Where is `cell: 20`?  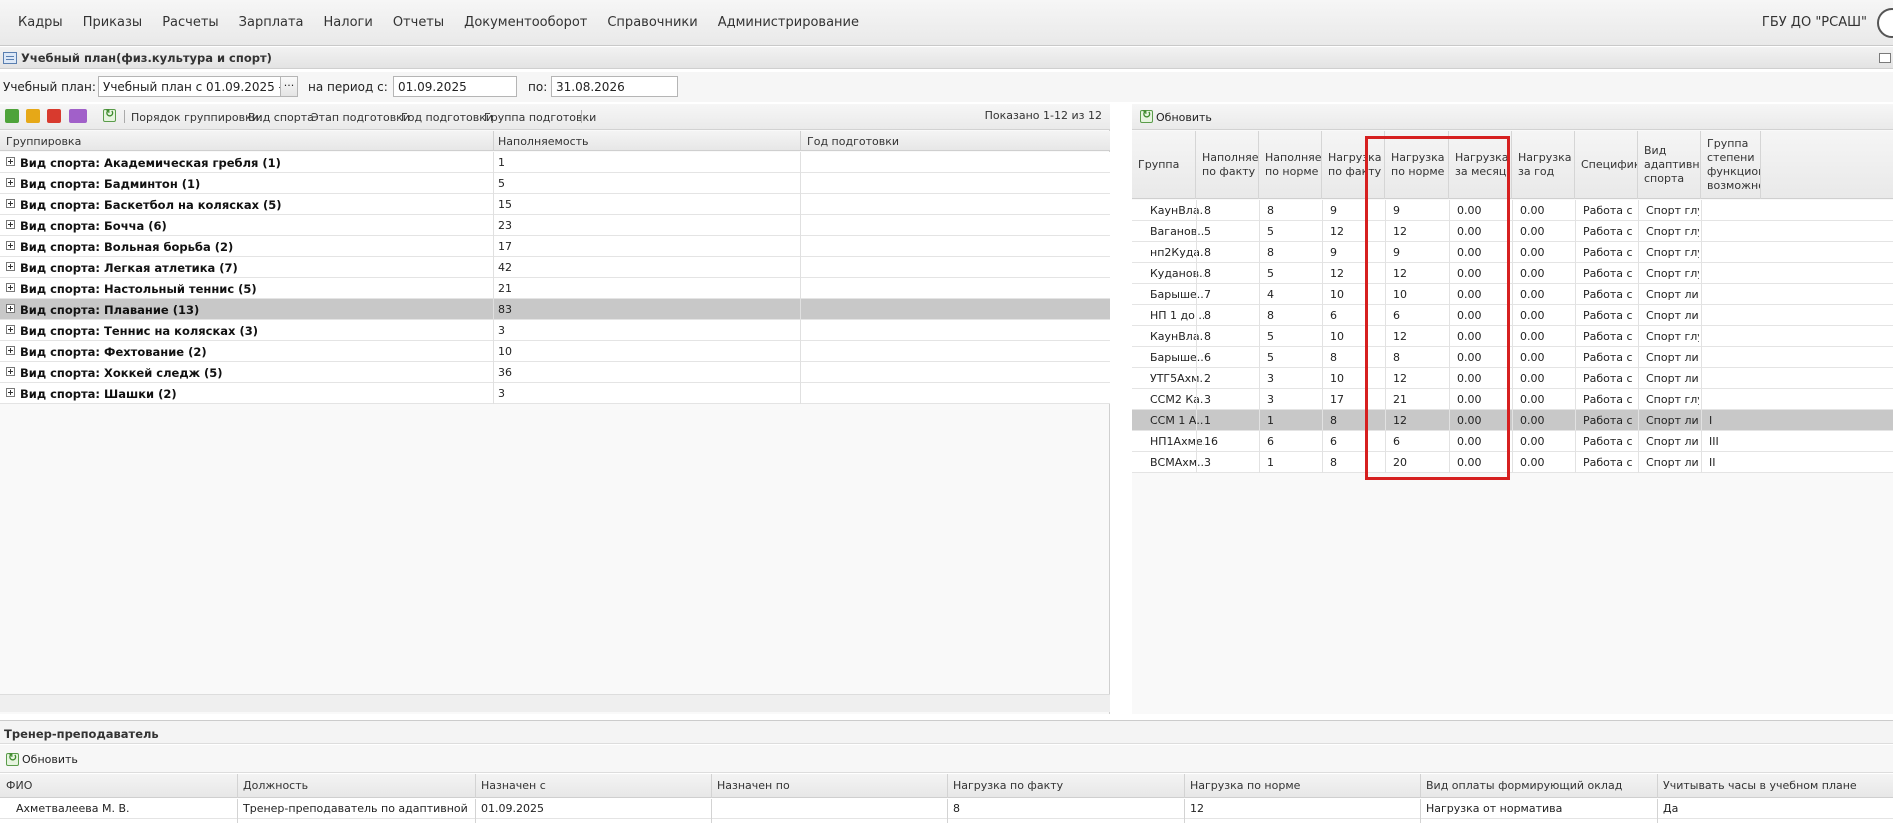 cell: 20 is located at coordinates (1400, 462).